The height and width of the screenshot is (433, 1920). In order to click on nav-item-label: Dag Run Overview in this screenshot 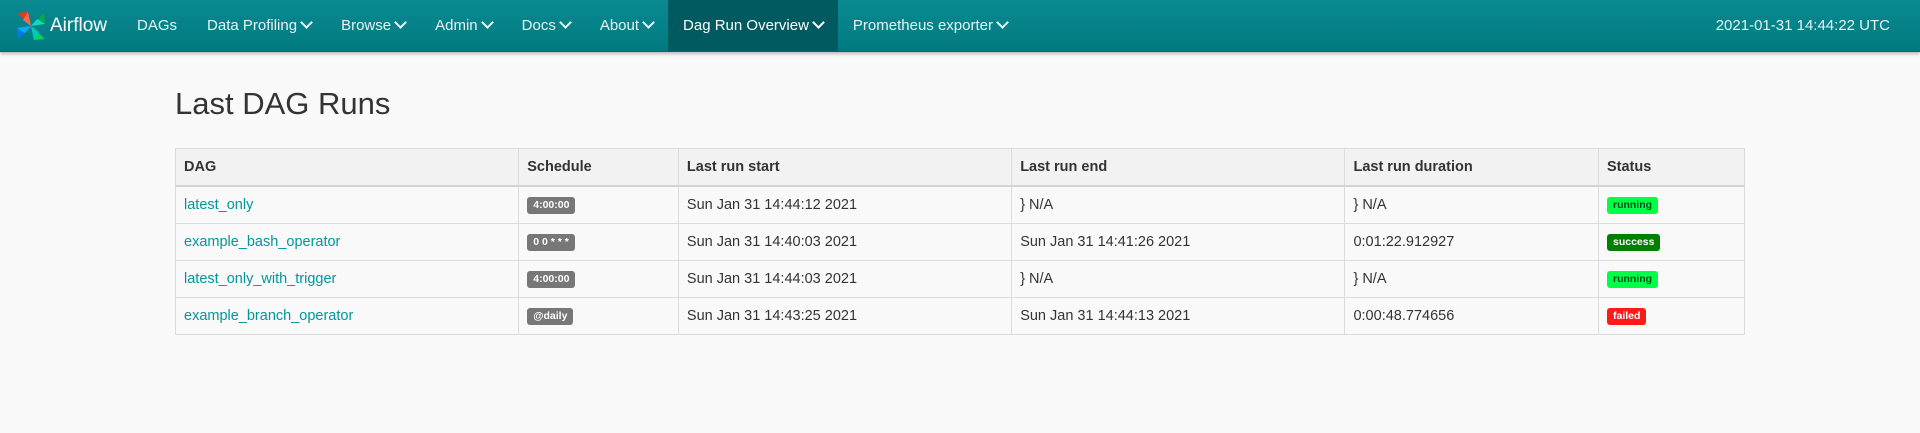, I will do `click(746, 25)`.